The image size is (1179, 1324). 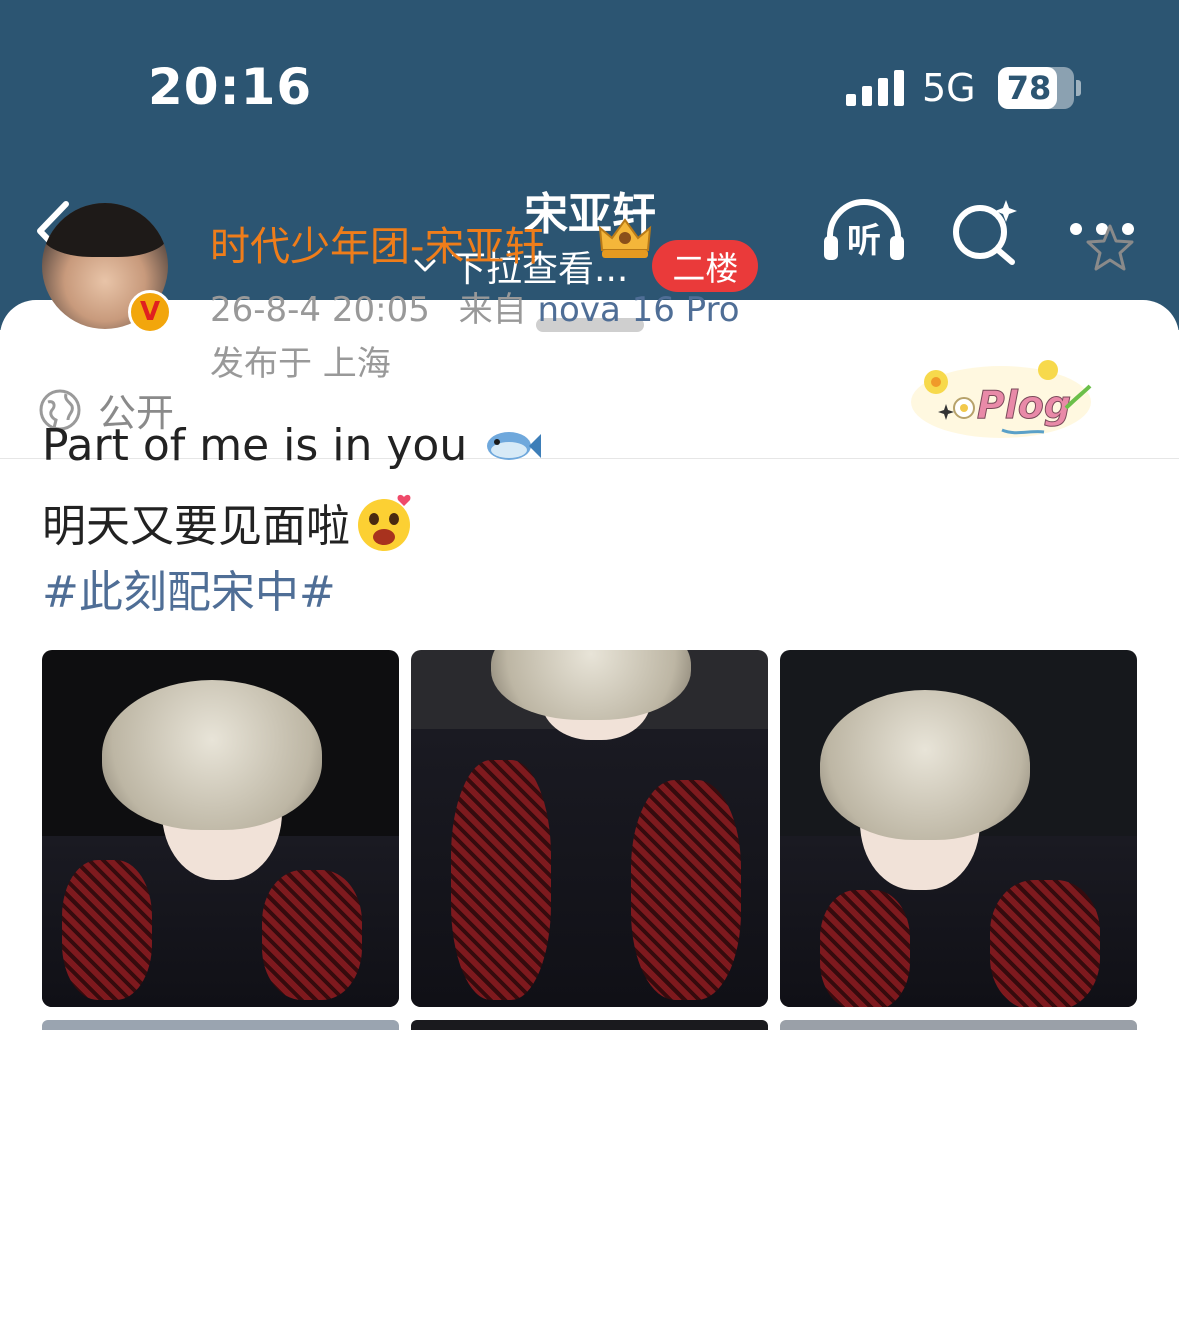 I want to click on post-location: 发布于 上海, so click(x=300, y=364).